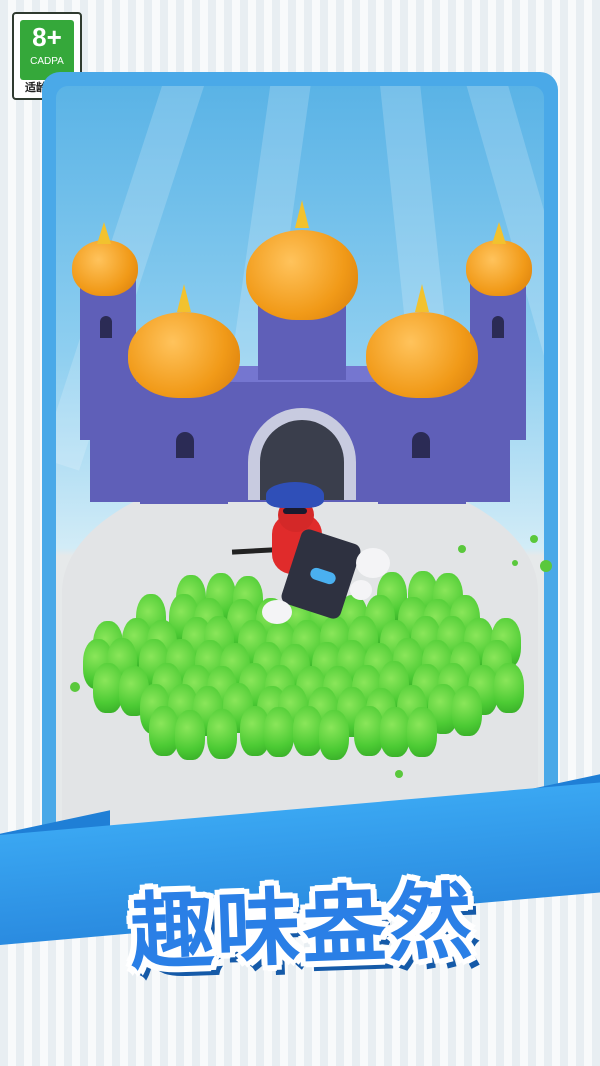 The image size is (600, 1066). Describe the element at coordinates (105, 268) in the screenshot. I see `dome-far-left` at that location.